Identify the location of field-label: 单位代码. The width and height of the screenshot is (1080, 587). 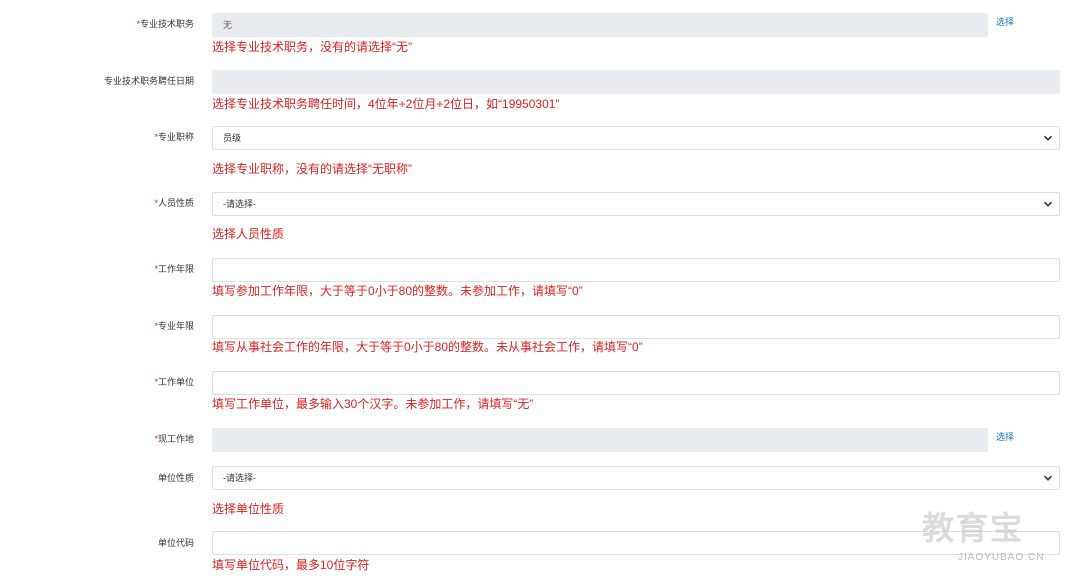
(176, 543).